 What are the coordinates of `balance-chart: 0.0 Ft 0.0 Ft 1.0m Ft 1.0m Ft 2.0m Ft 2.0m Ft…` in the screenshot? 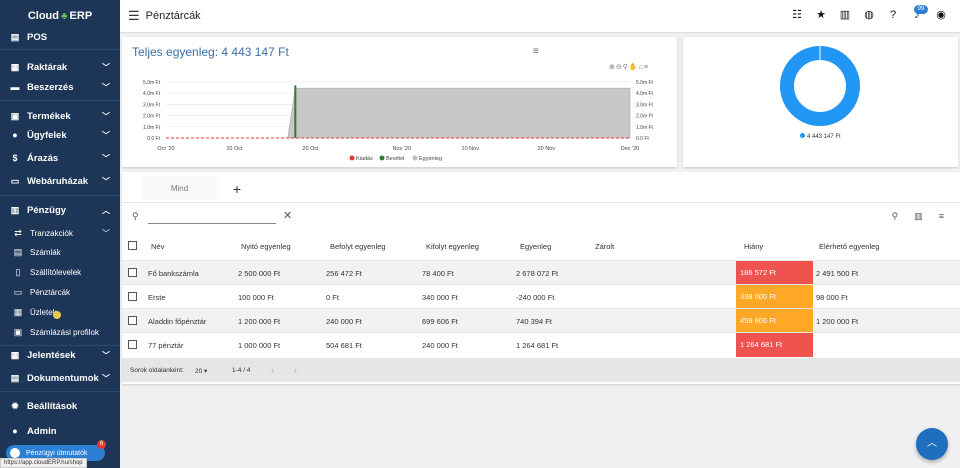 It's located at (398, 121).